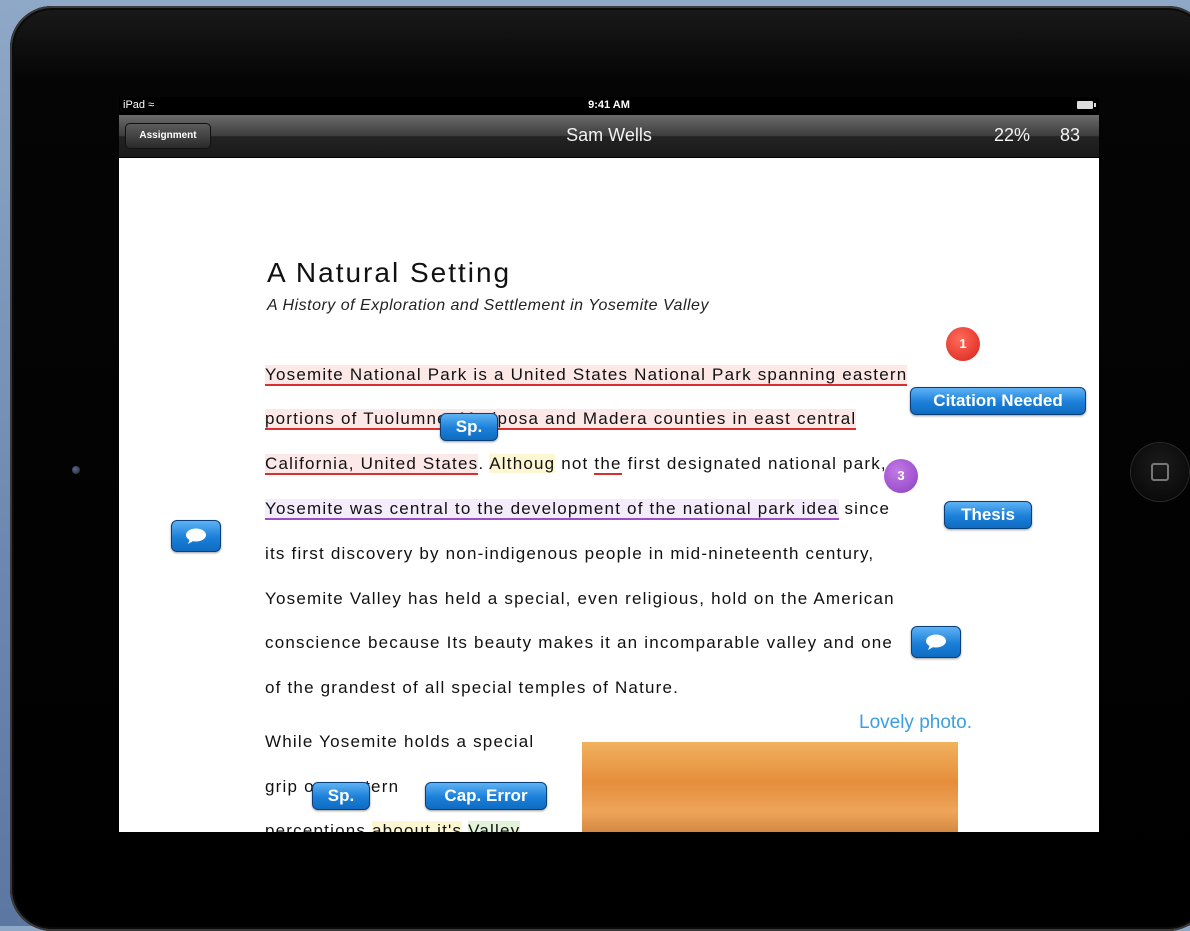 This screenshot has width=1190, height=931. Describe the element at coordinates (372, 464) in the screenshot. I see `citation-highlight: California, United States` at that location.